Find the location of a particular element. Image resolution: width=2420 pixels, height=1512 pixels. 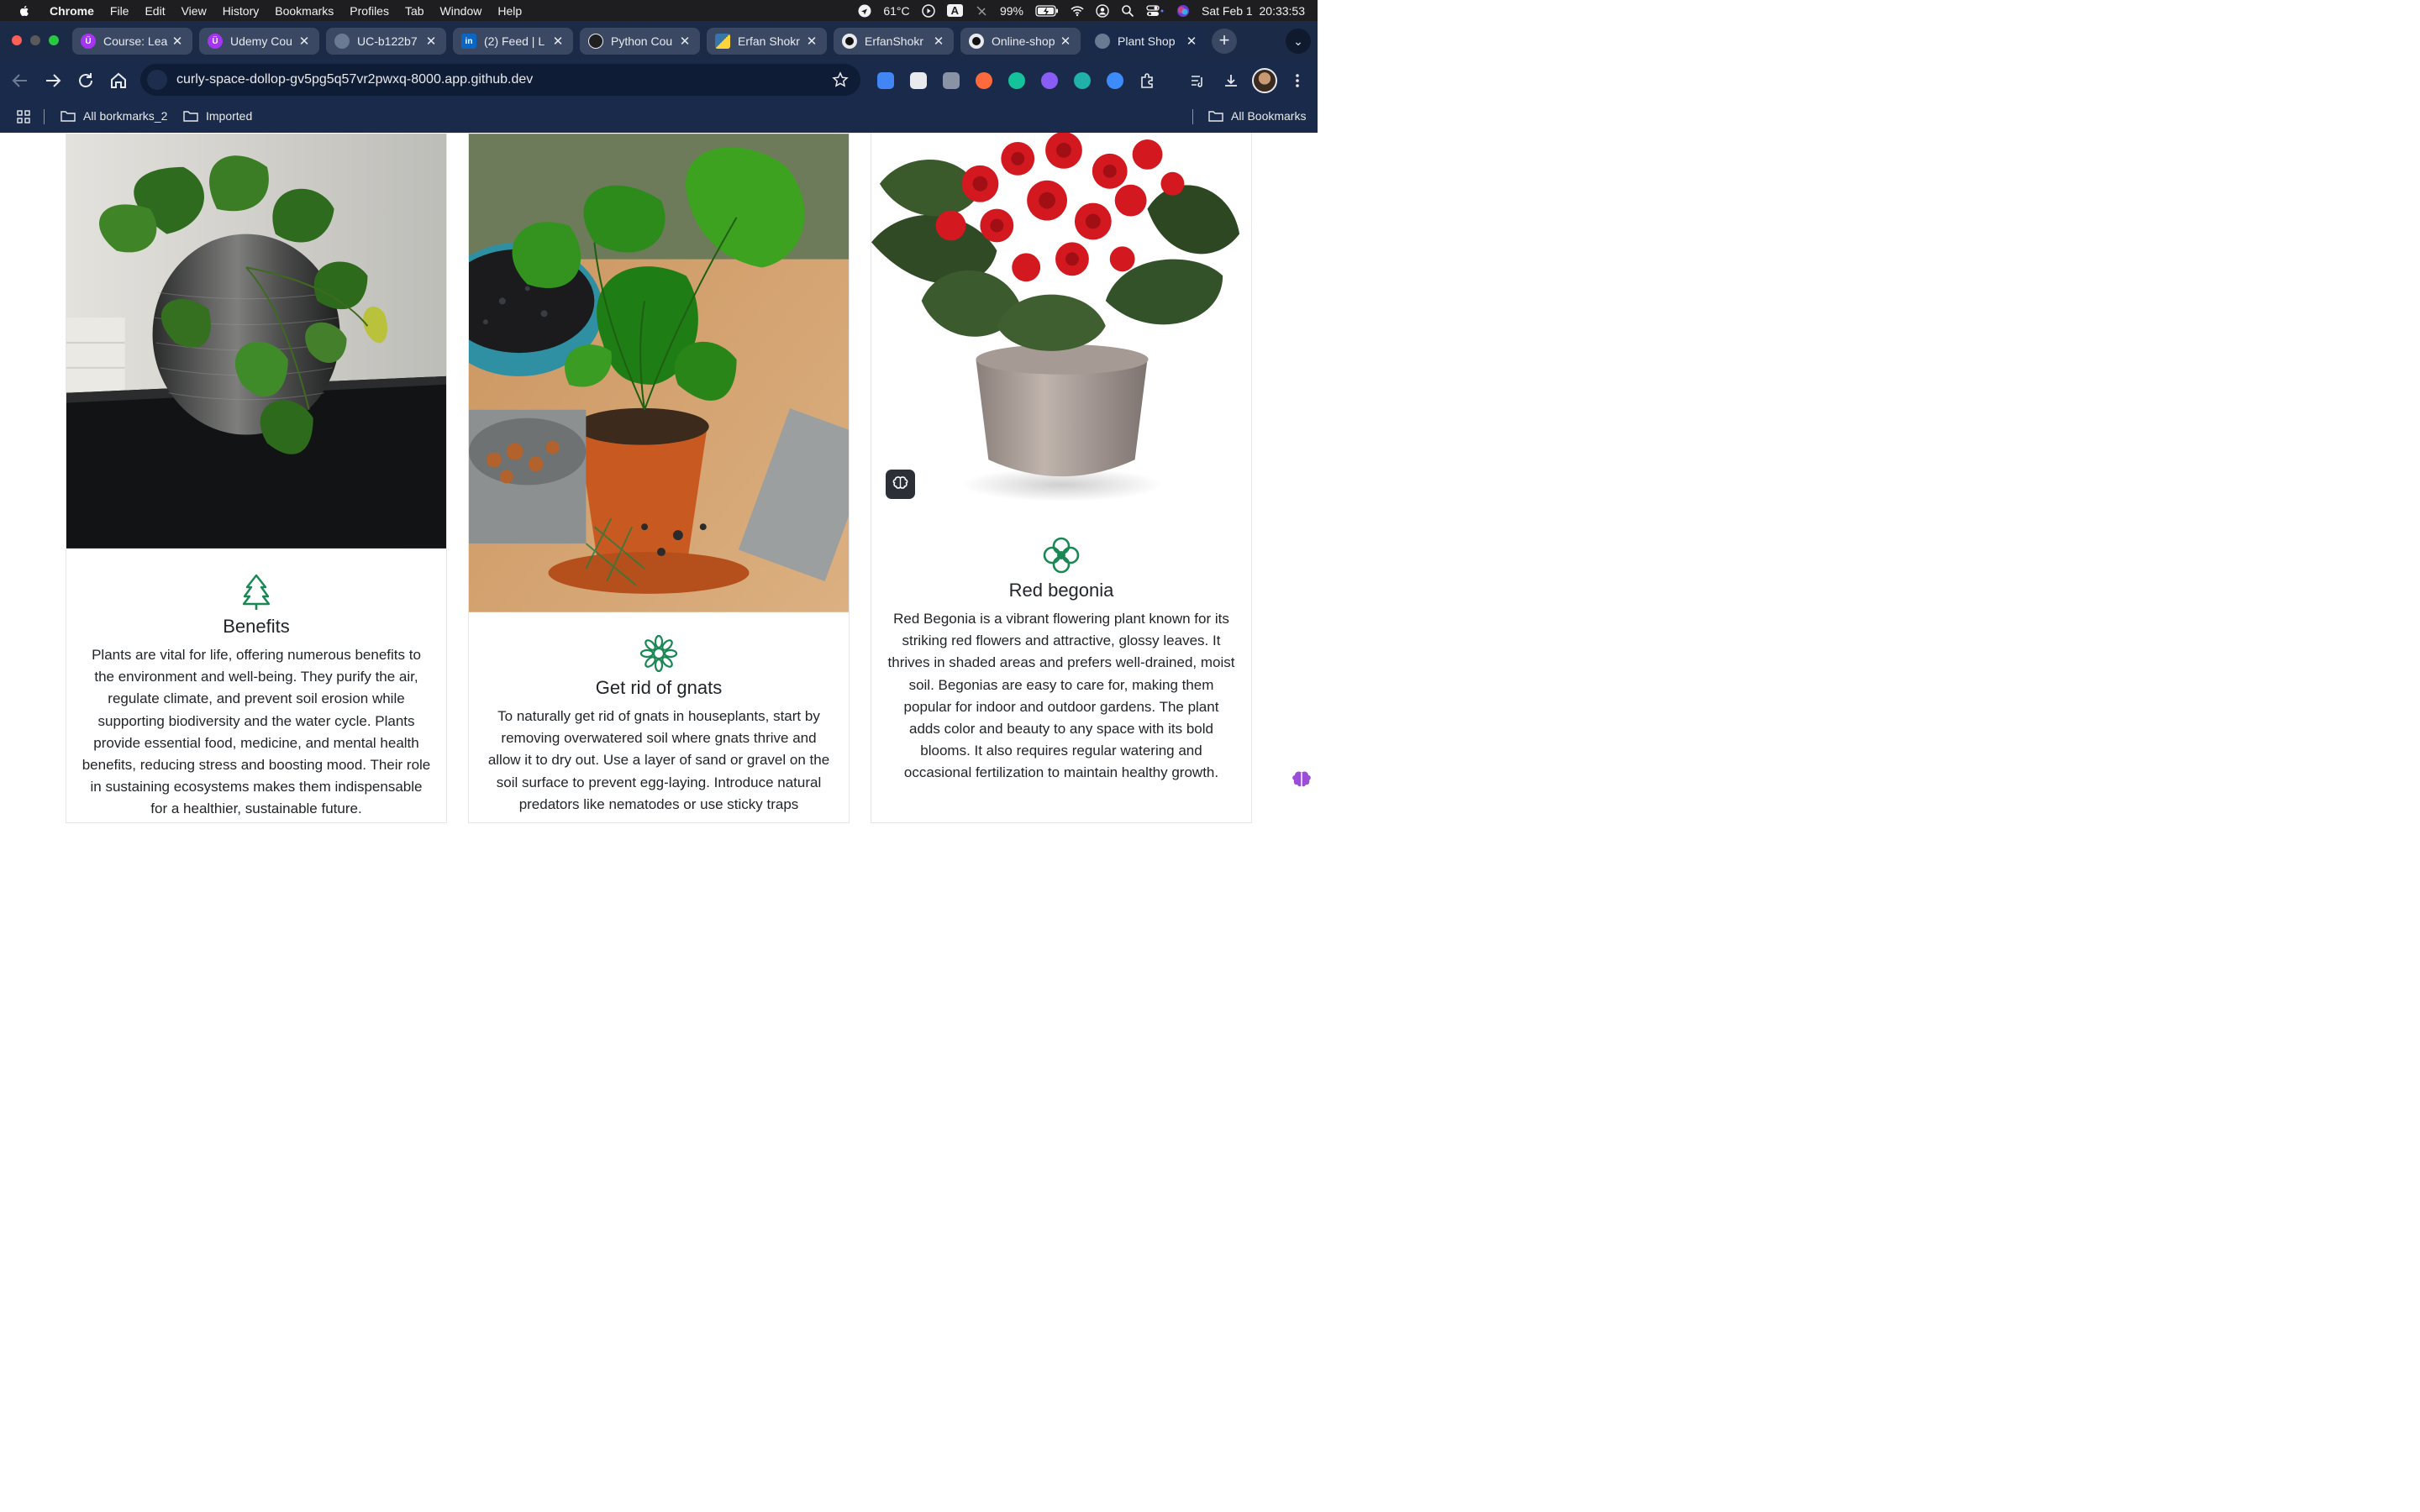

tab-github-online-shop: Online-shop ✕ is located at coordinates (1021, 41).